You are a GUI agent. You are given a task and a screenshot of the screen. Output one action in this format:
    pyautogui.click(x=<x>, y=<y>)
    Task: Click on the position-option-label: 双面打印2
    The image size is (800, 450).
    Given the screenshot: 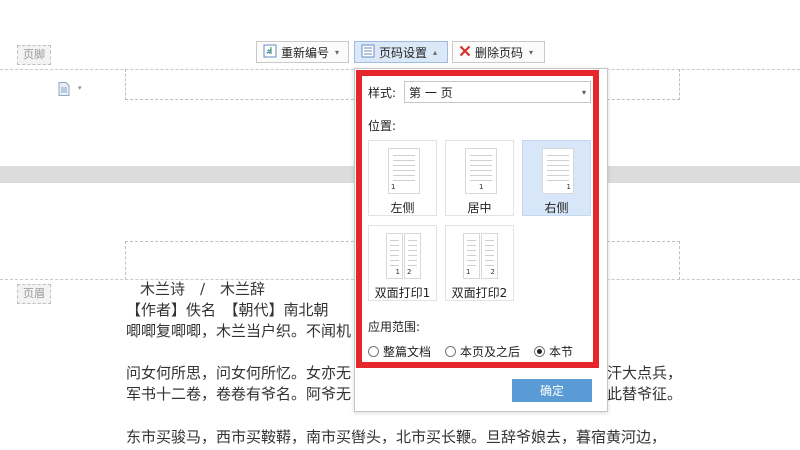 What is the action you would take?
    pyautogui.click(x=479, y=293)
    